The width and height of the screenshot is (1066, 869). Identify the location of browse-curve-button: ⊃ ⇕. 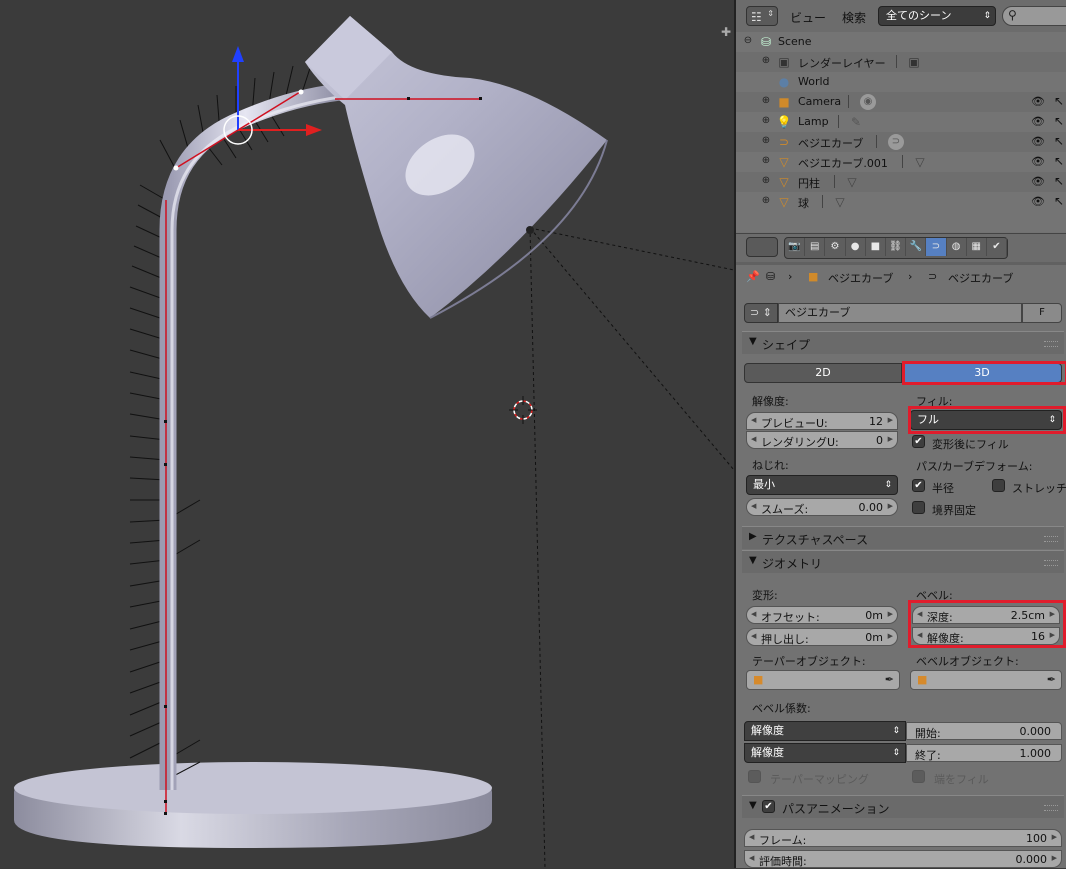
(761, 313).